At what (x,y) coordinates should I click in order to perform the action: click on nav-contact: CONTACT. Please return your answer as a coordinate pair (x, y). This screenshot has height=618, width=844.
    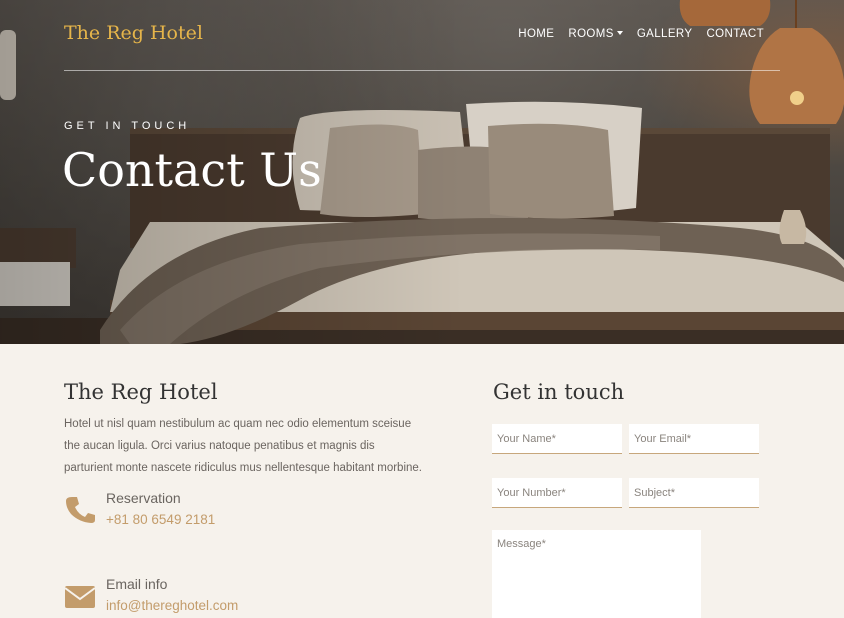
    Looking at the image, I should click on (735, 34).